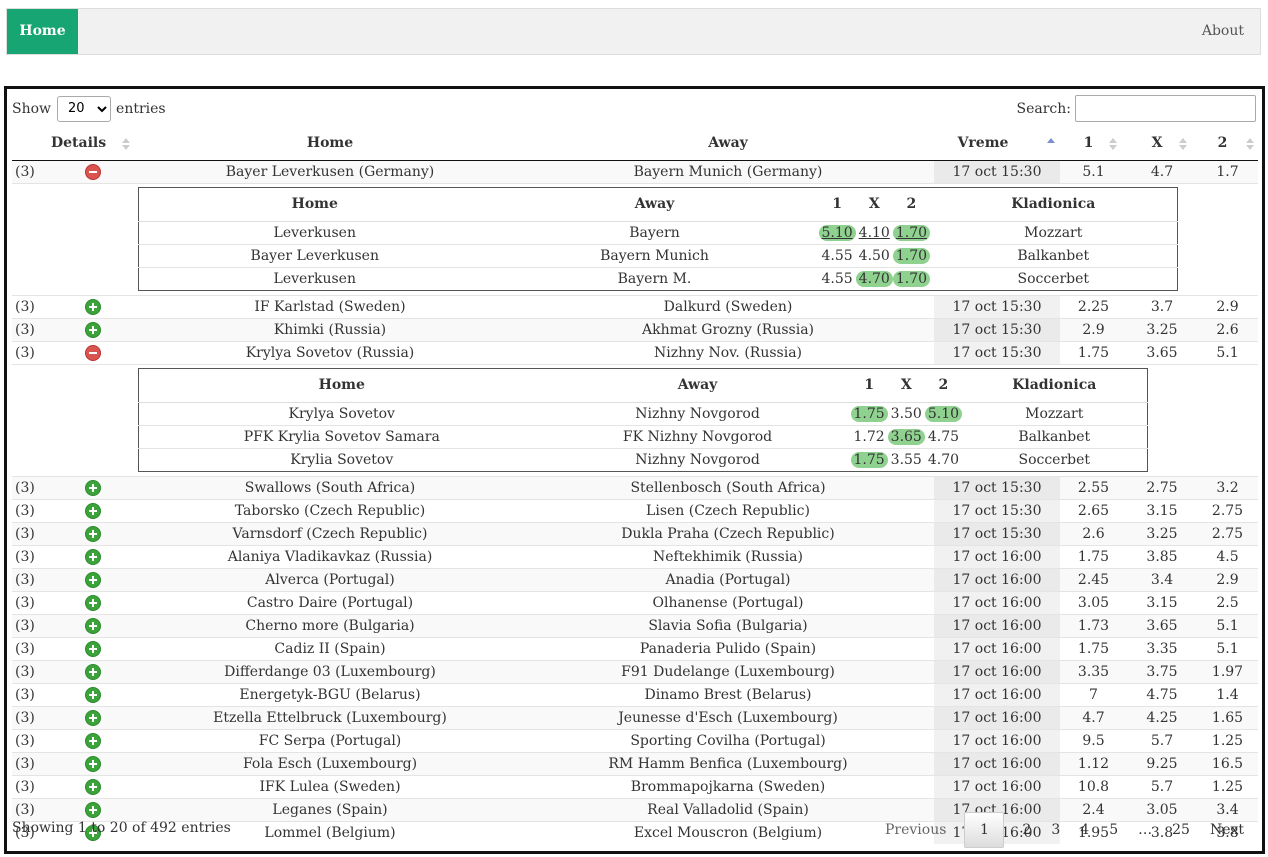 The width and height of the screenshot is (1268, 857). Describe the element at coordinates (330, 763) in the screenshot. I see `home-team: Fola Esch (Luxembourg)` at that location.